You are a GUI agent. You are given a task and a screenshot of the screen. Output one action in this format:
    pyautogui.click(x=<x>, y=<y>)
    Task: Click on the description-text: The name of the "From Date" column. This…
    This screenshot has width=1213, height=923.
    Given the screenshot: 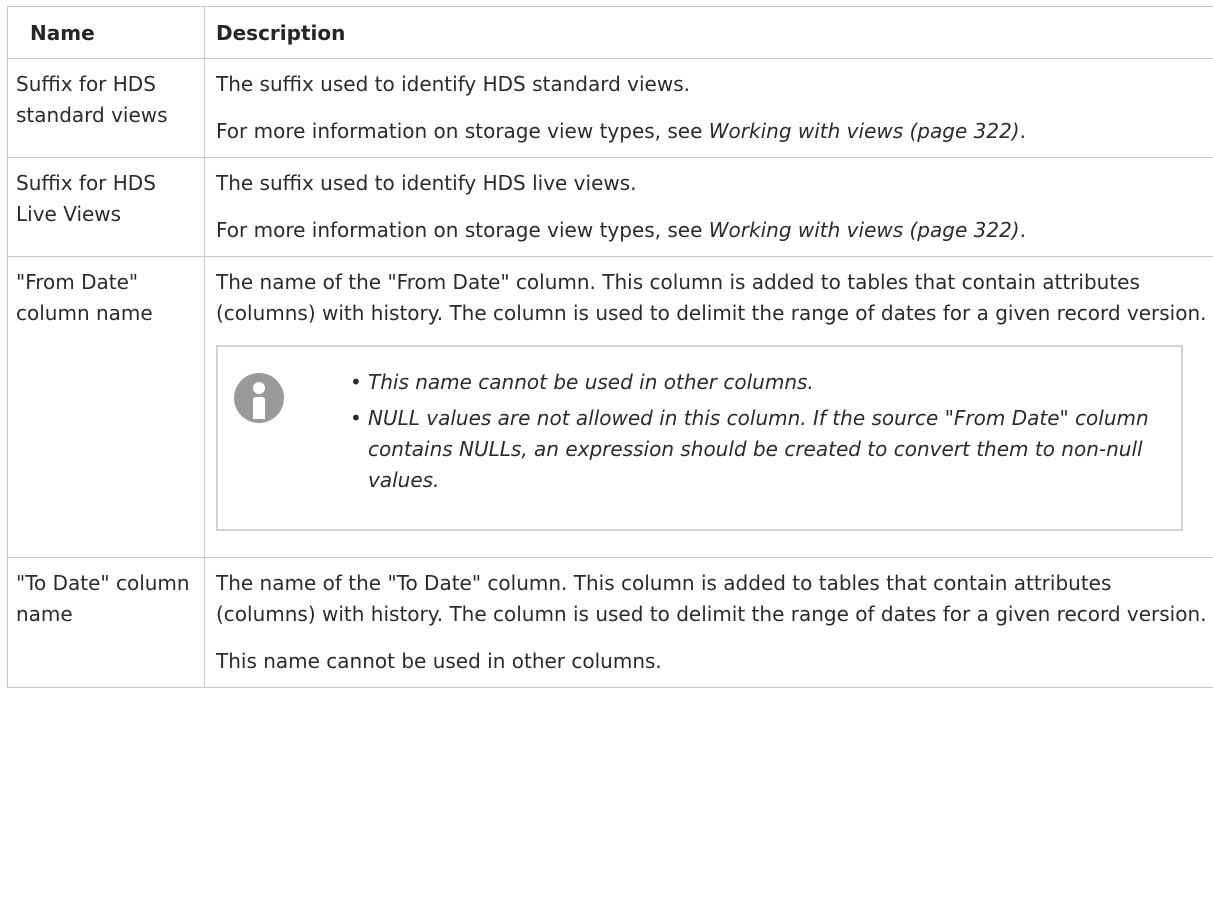 What is the action you would take?
    pyautogui.click(x=711, y=297)
    